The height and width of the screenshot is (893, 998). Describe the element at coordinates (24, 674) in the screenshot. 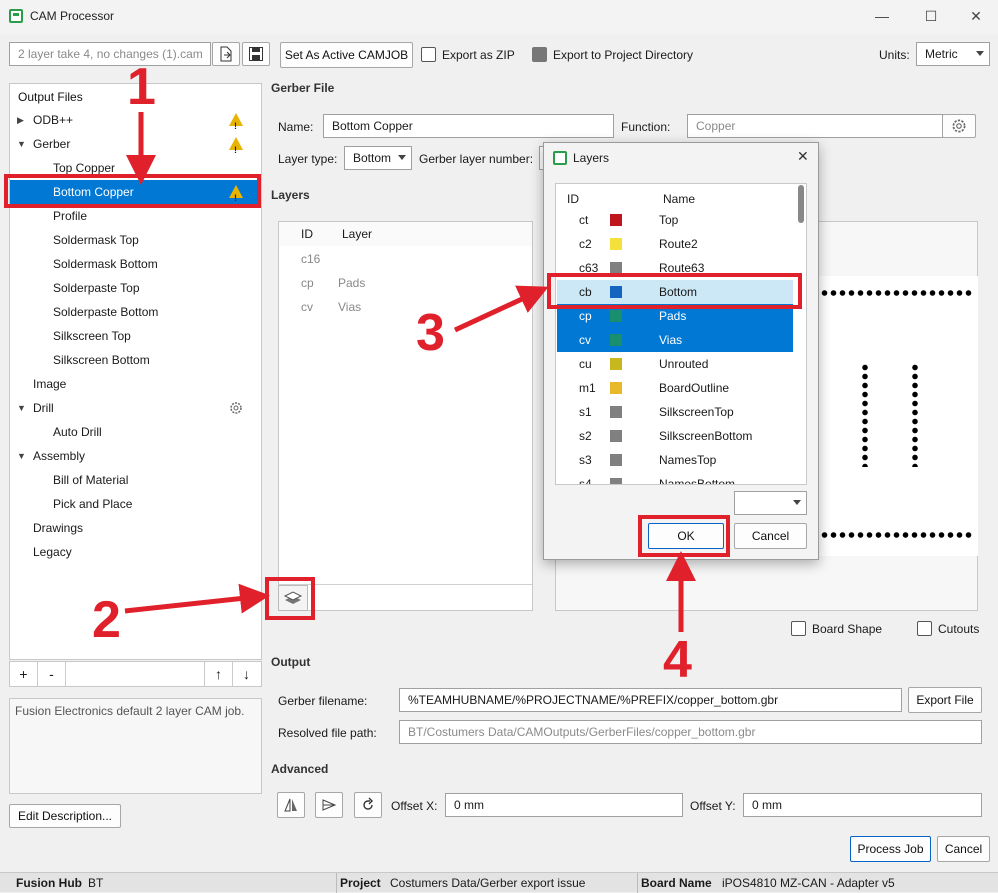

I see `add-output-button: +` at that location.